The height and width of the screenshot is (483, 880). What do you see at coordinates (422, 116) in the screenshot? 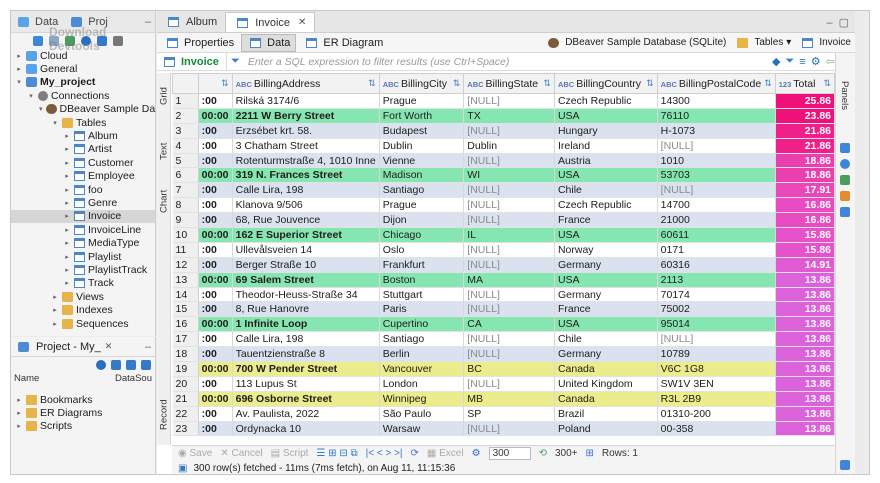
I see `billing-city-cell: Fort Worth` at bounding box center [422, 116].